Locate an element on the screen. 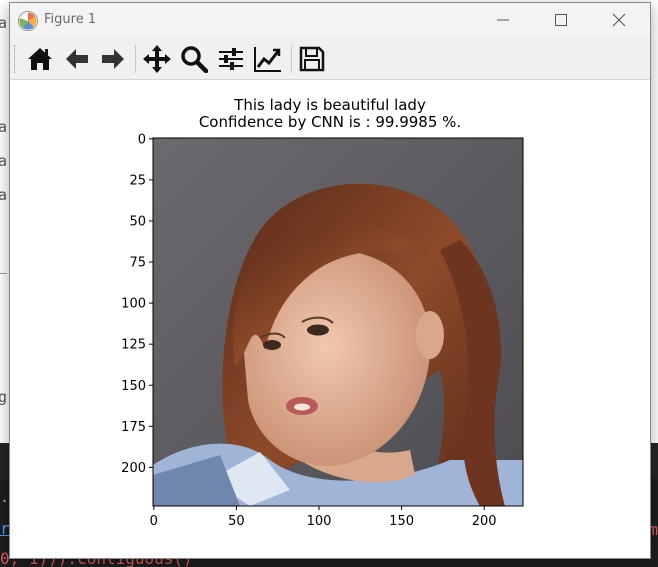  close-button is located at coordinates (619, 20).